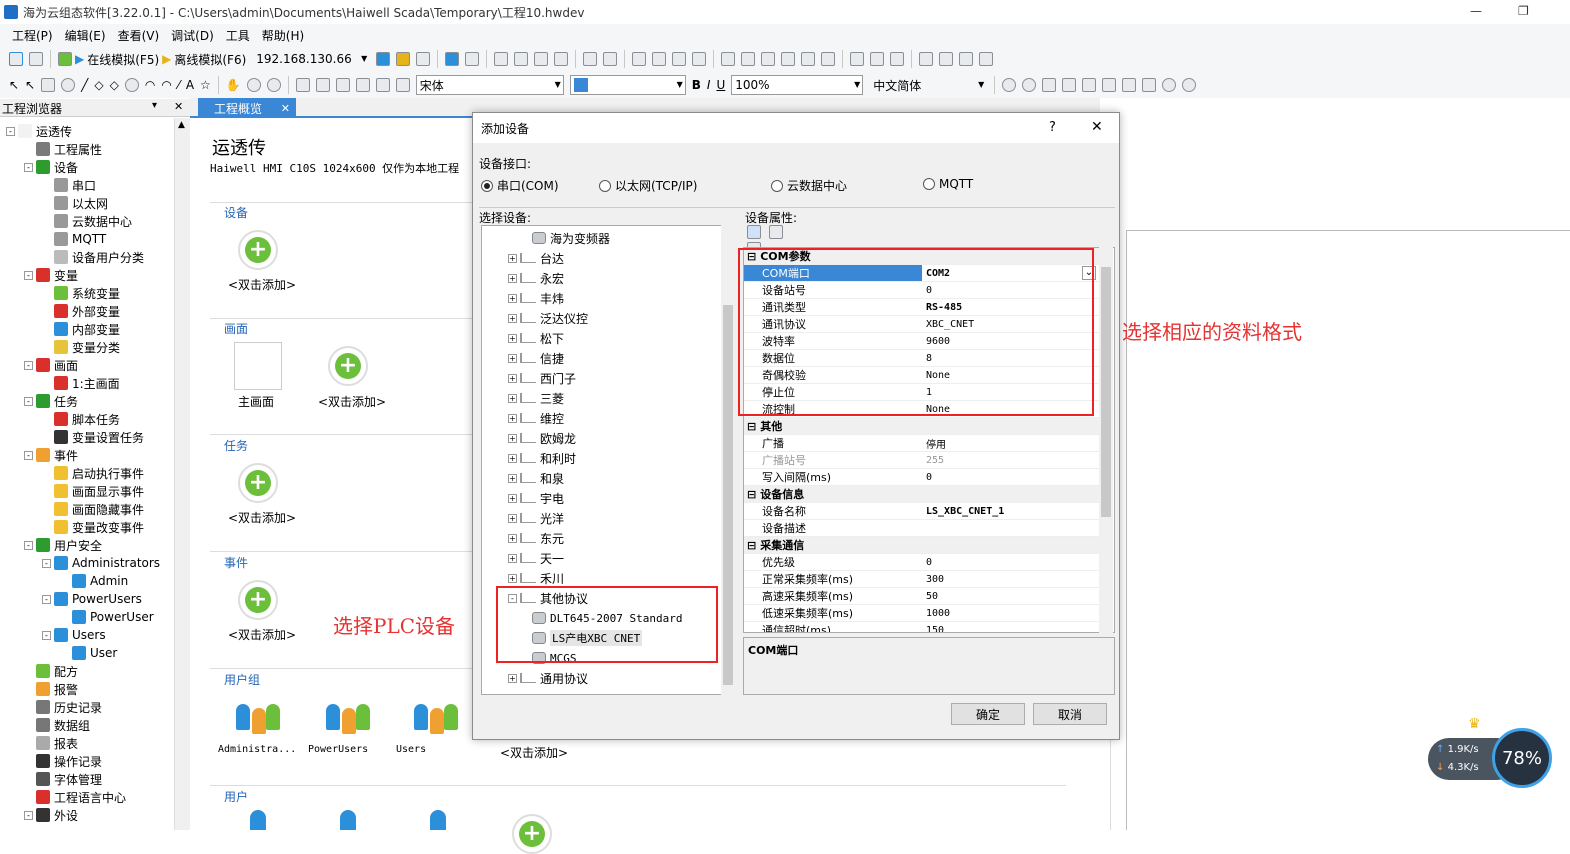 The height and width of the screenshot is (854, 1570). Describe the element at coordinates (501, 59) in the screenshot. I see `undo-icon` at that location.